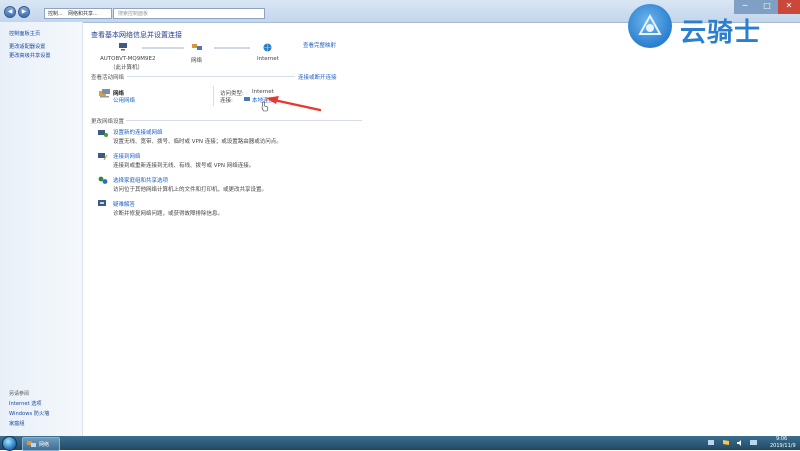  I want to click on network-window-icon, so click(31, 444).